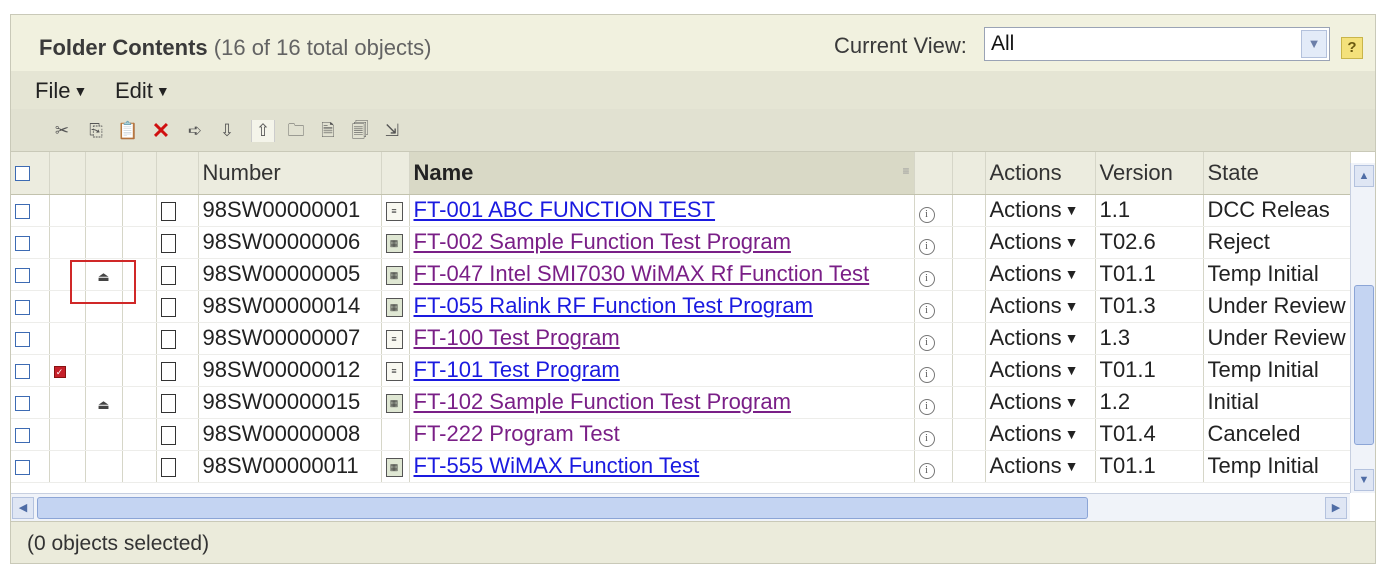 This screenshot has height=564, width=1385. Describe the element at coordinates (517, 433) in the screenshot. I see `name-link: FT-222 Program Test` at that location.